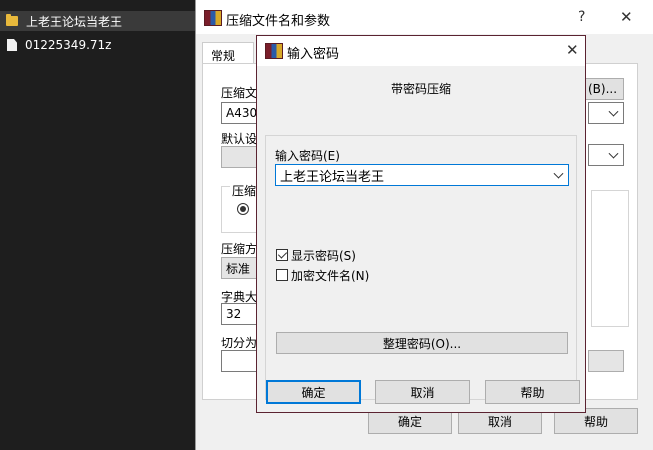 The image size is (653, 450). Describe the element at coordinates (239, 343) in the screenshot. I see `split-volumes-label: 切分为` at that location.